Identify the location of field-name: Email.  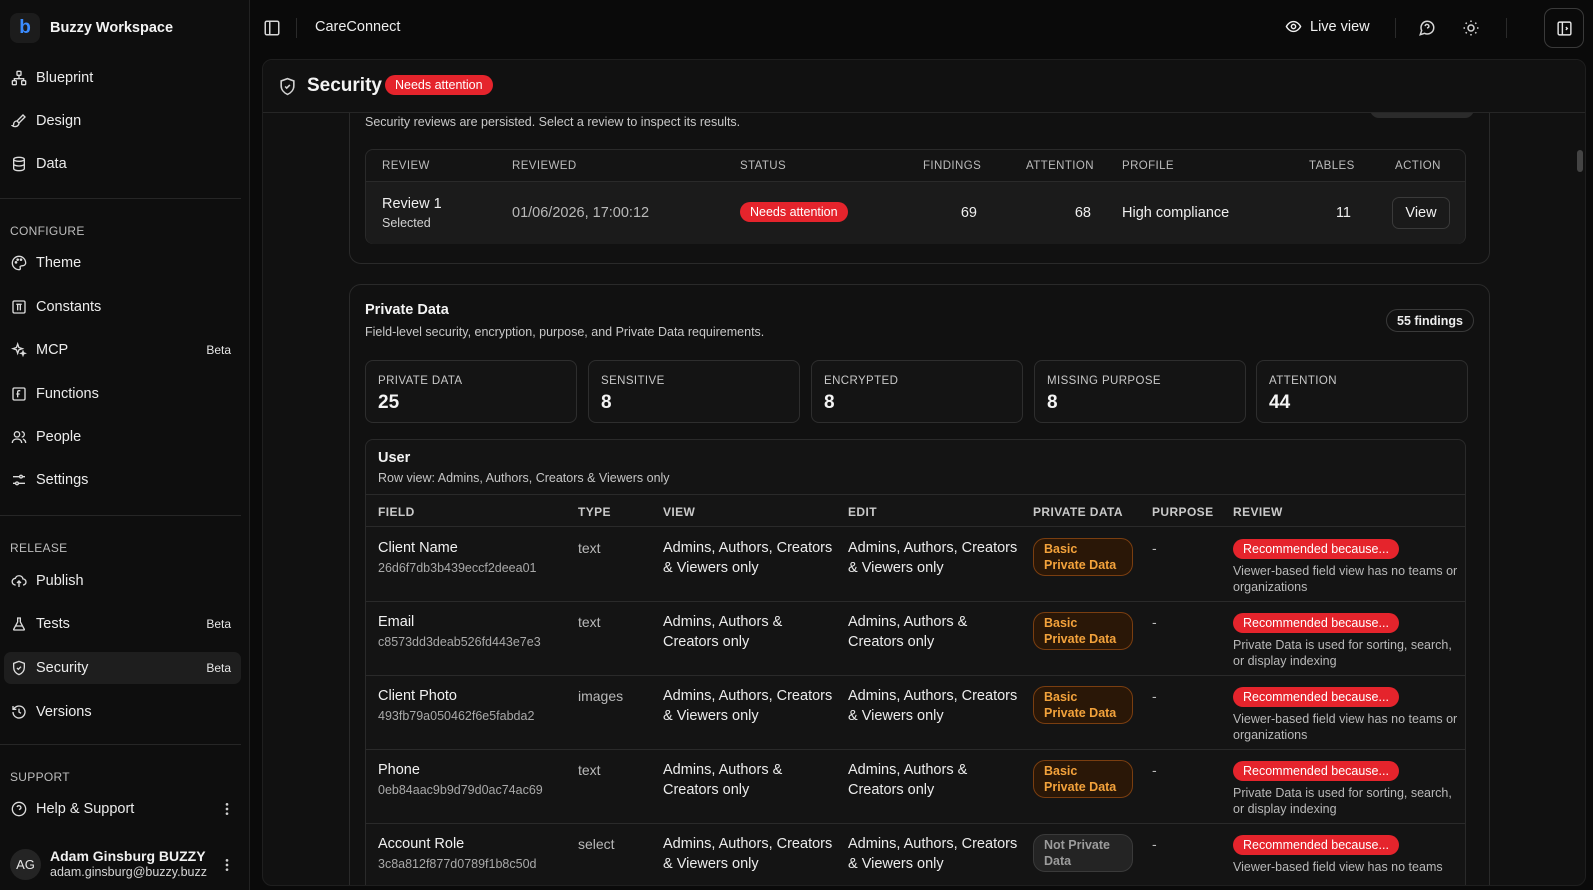
(396, 622).